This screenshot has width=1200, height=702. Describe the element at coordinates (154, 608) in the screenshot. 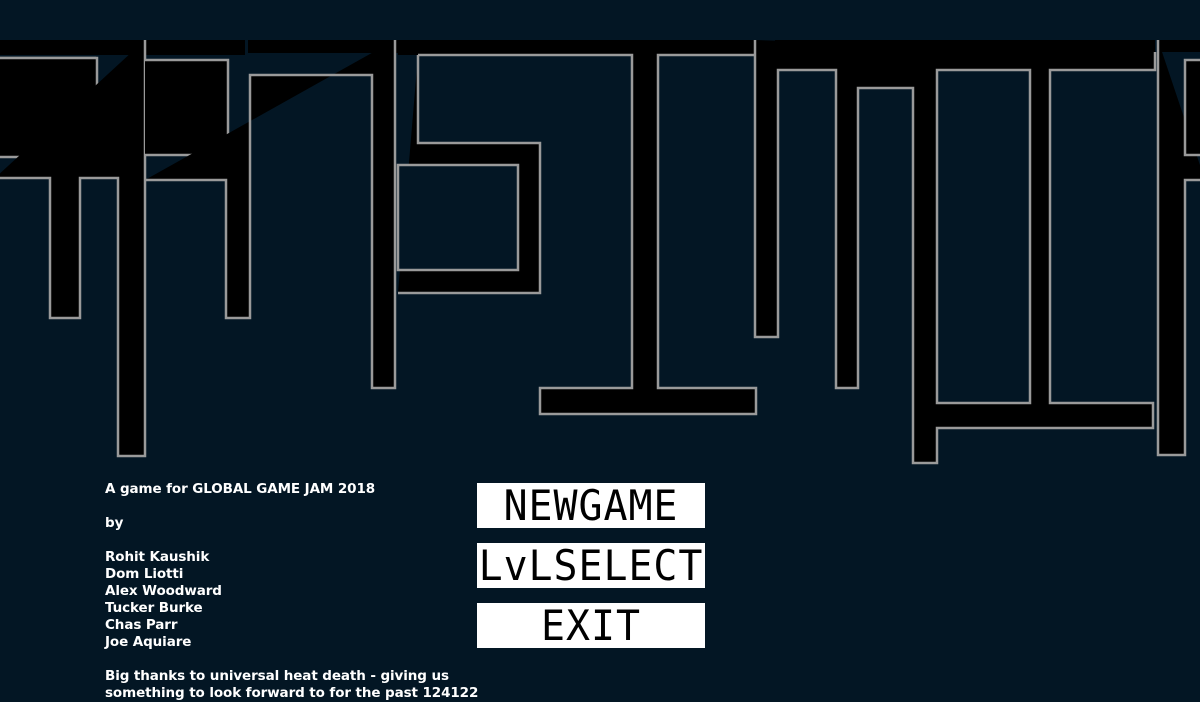

I see `credits-author: Tucker Burke` at that location.